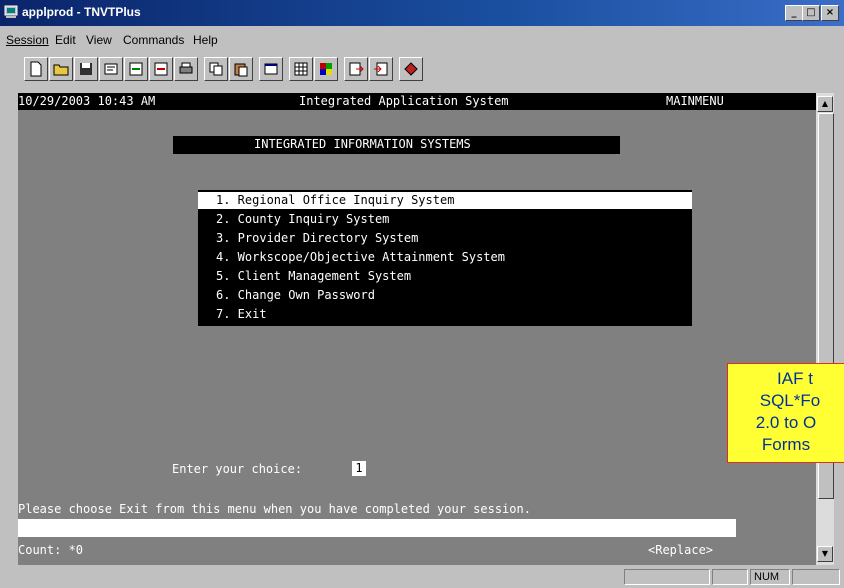  I want to click on new-button, so click(36, 69).